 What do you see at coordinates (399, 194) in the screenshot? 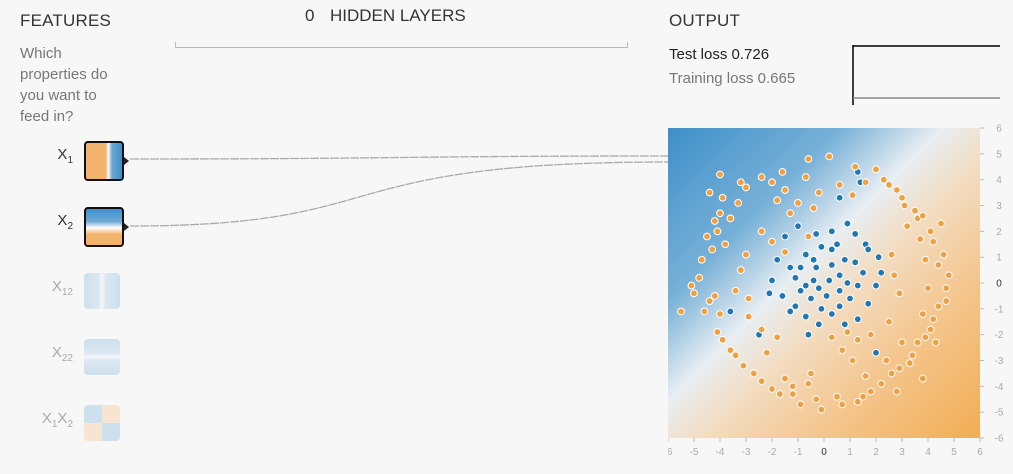
I see `connection-x2-output` at bounding box center [399, 194].